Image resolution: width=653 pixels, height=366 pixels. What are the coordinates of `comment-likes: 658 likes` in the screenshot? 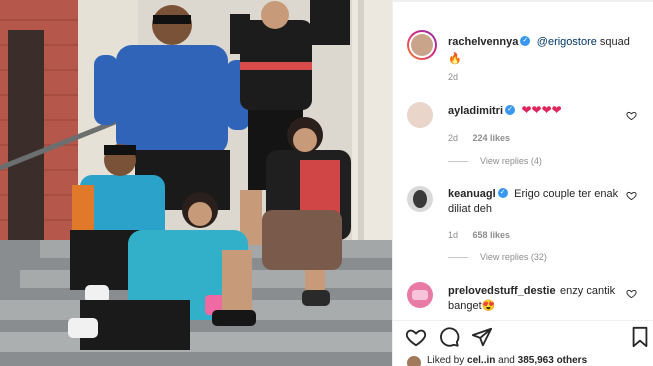 It's located at (491, 235).